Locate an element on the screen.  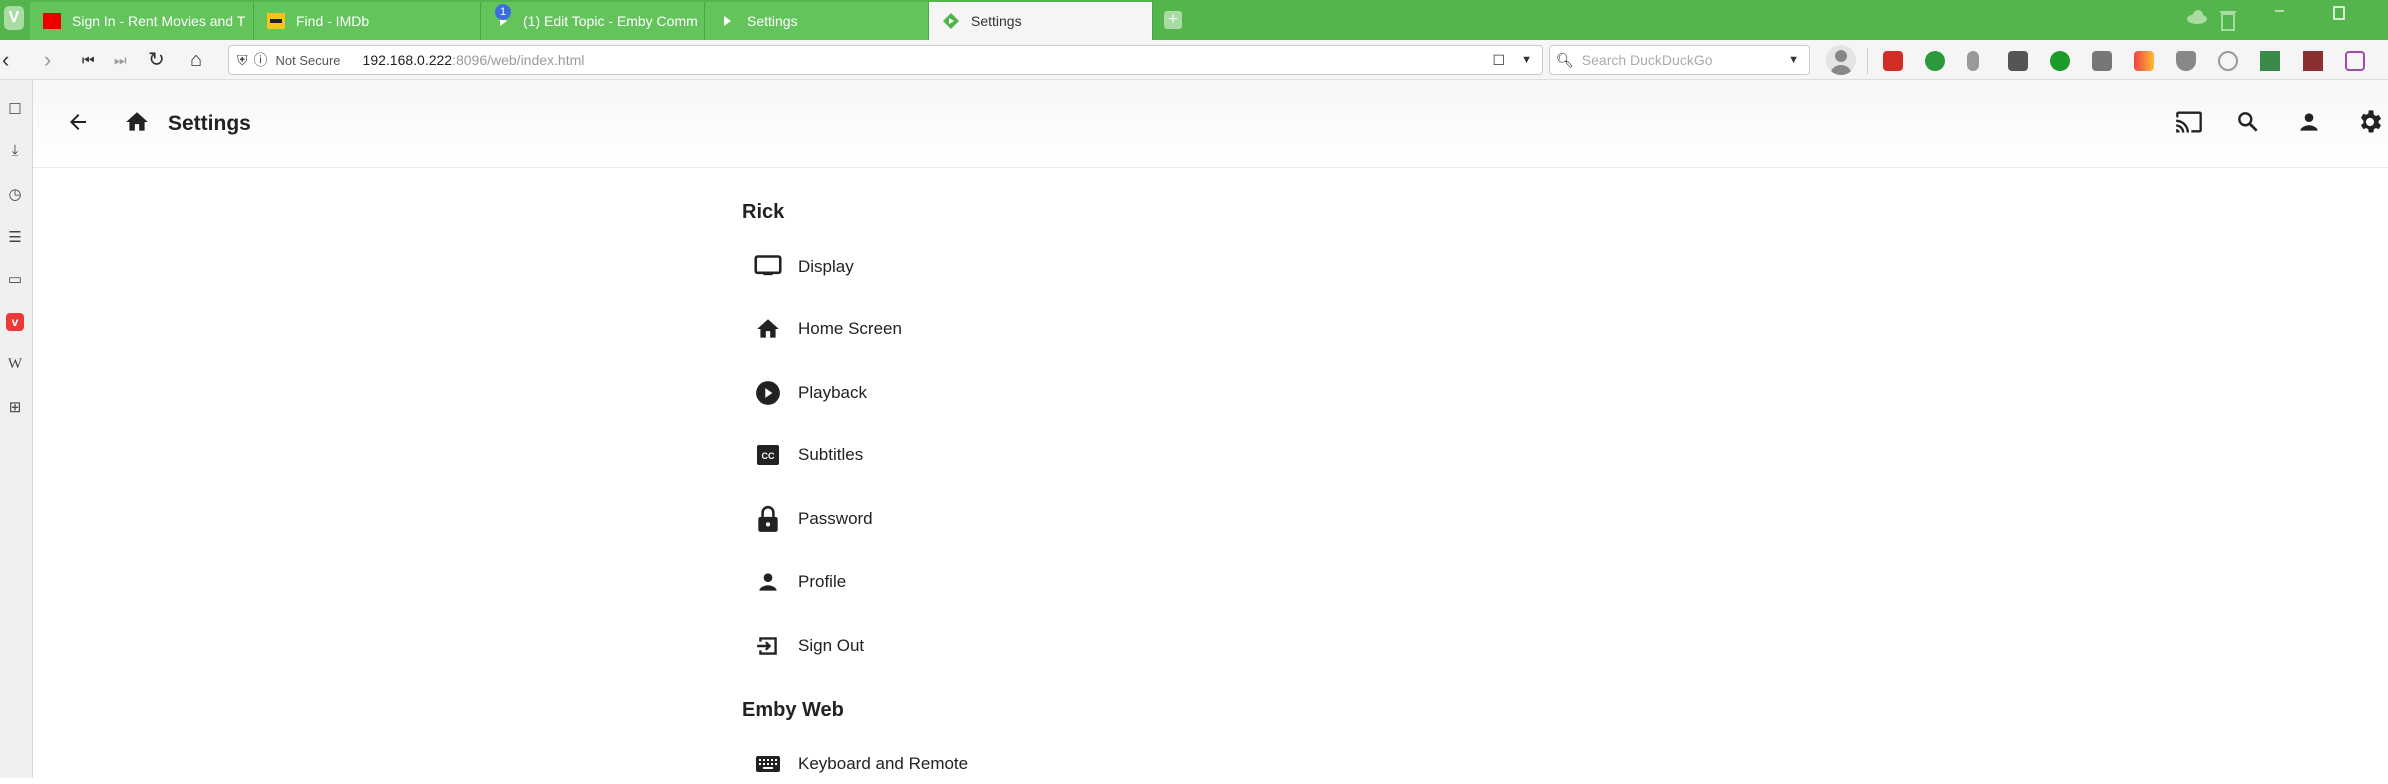
vivaldi-menu-button: V is located at coordinates (14, 18).